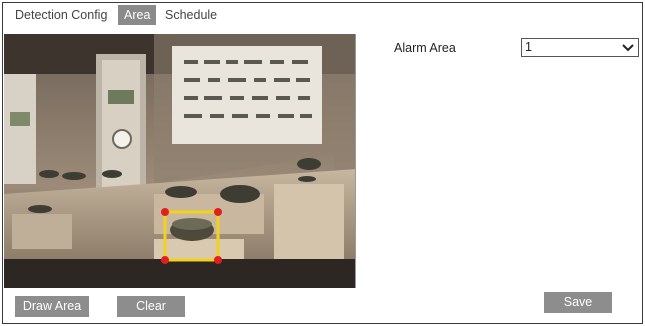 The height and width of the screenshot is (326, 645). I want to click on save-button: Save, so click(578, 302).